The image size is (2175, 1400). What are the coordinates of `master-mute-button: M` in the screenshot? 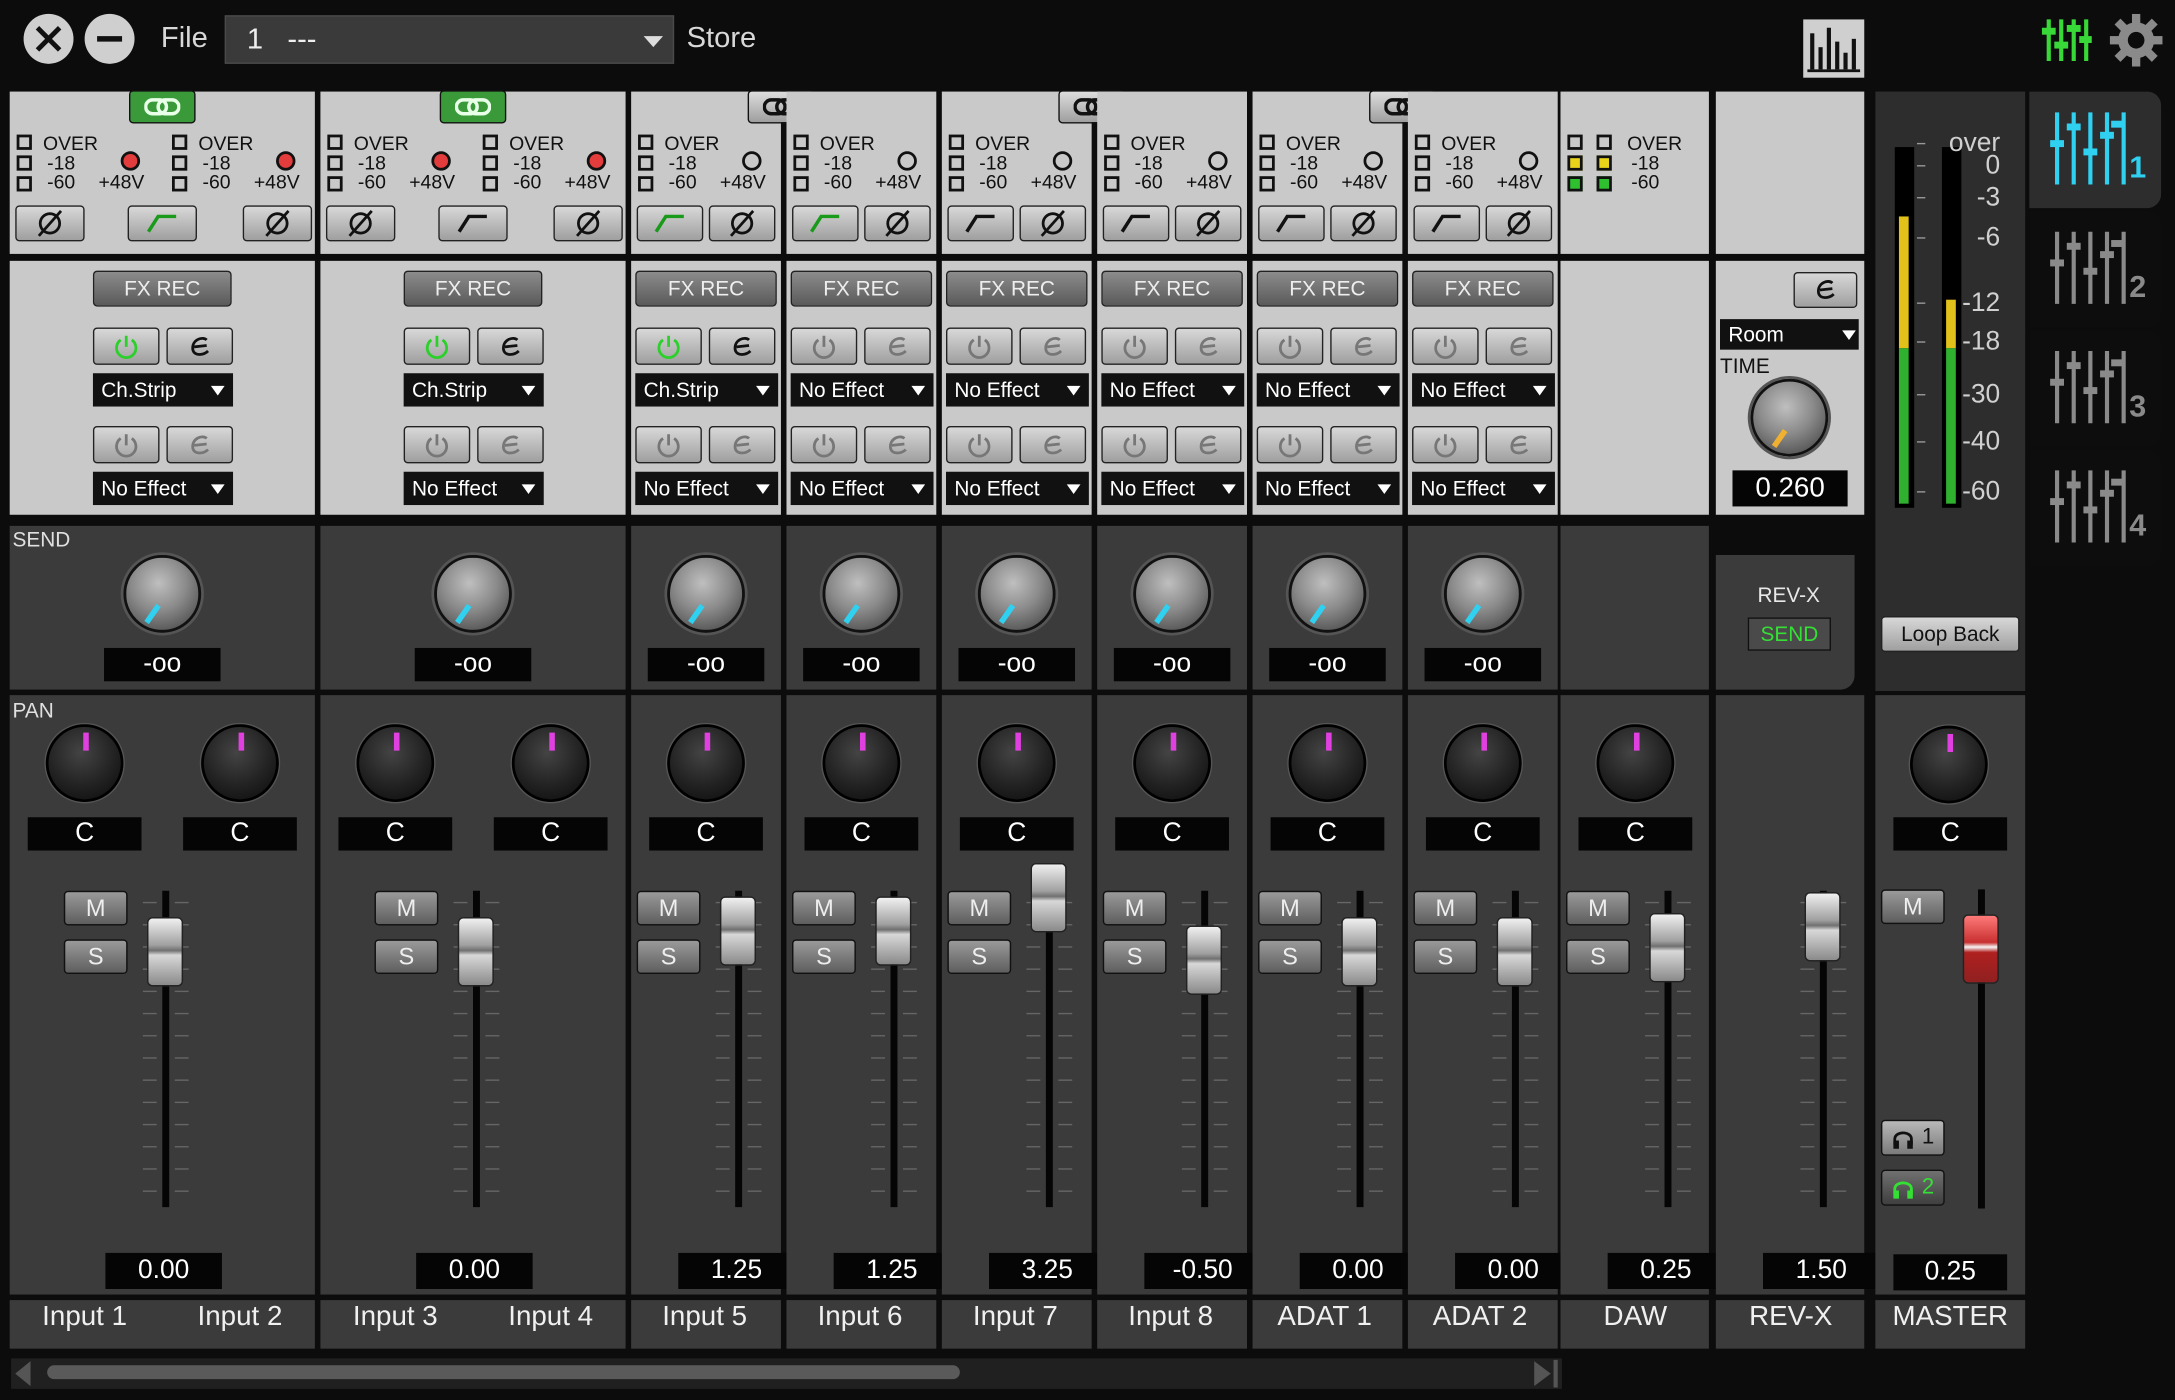 It's located at (1912, 907).